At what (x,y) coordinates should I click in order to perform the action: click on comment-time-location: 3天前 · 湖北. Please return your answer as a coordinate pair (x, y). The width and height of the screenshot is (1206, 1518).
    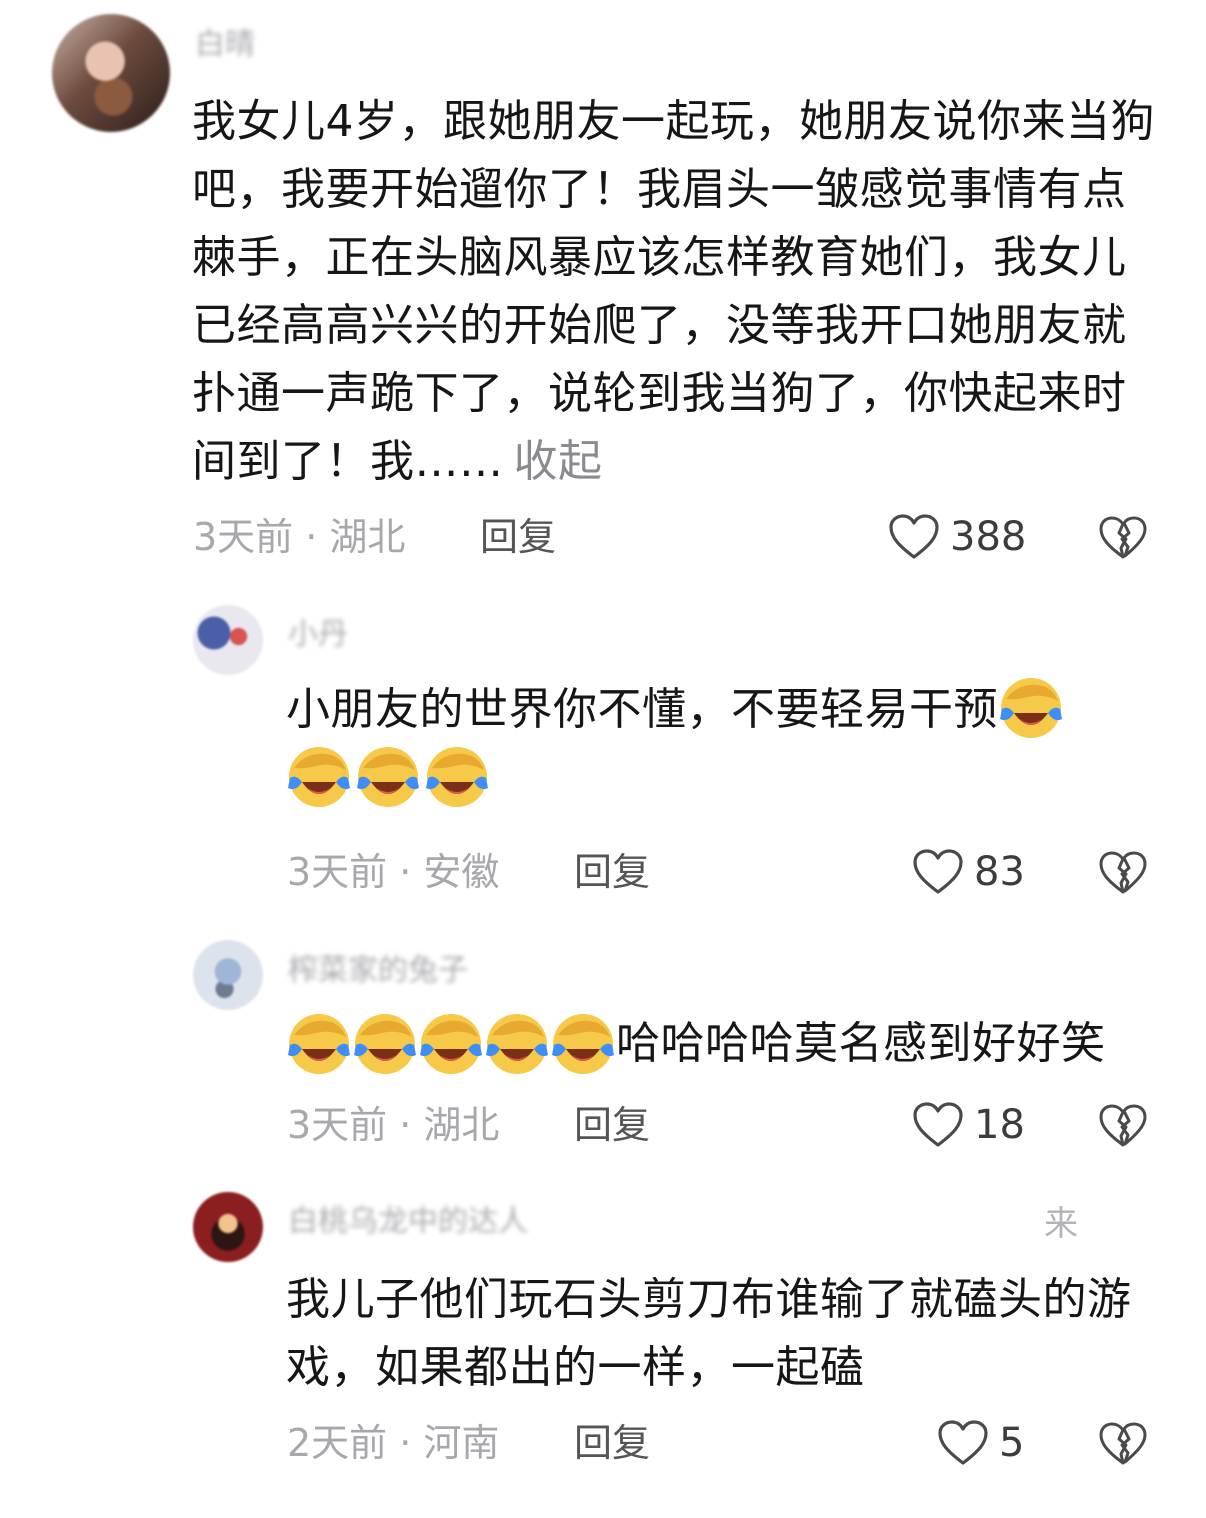
    Looking at the image, I should click on (299, 537).